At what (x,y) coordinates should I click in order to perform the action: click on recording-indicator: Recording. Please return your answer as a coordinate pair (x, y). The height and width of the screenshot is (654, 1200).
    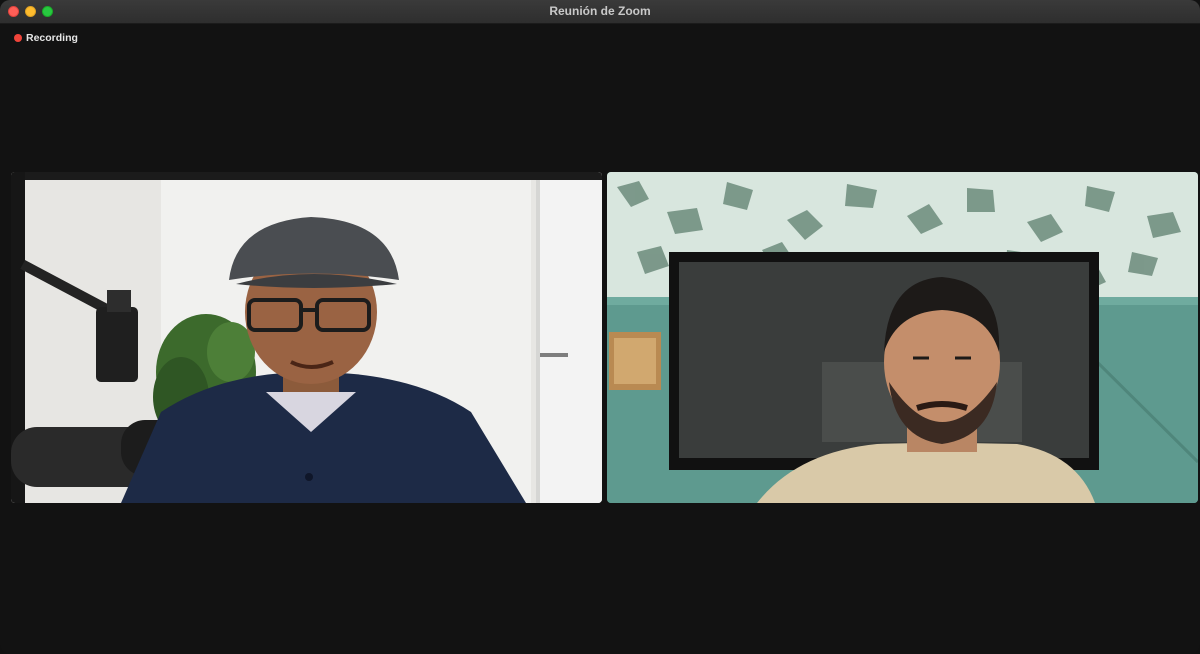
    Looking at the image, I should click on (46, 38).